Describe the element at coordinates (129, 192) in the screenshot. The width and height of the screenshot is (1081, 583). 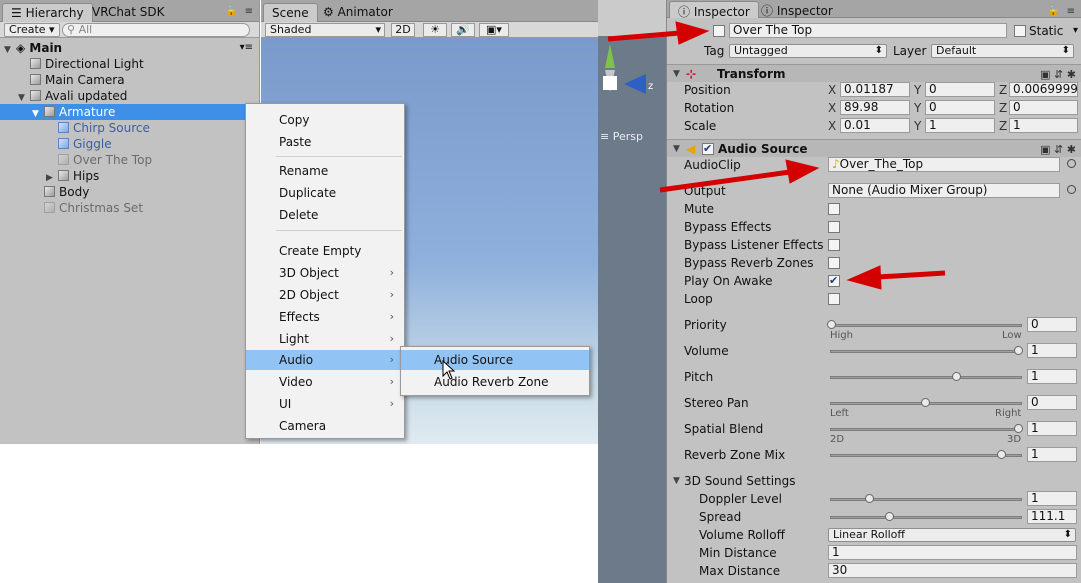
I see `tree-item-body: Body` at that location.